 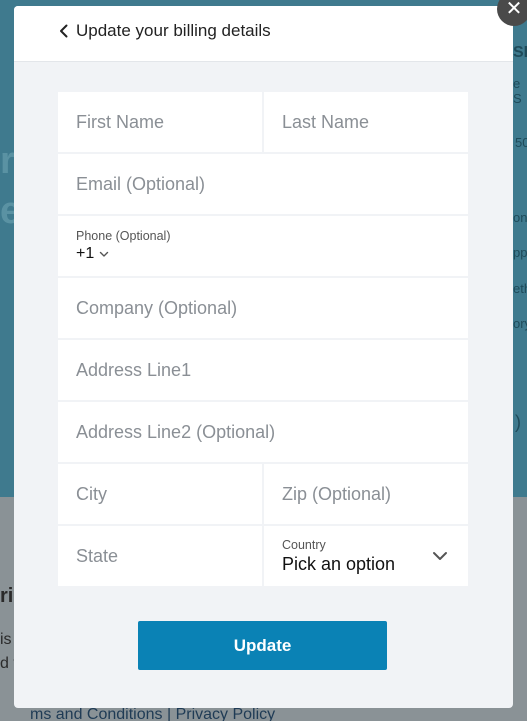 What do you see at coordinates (85, 253) in the screenshot?
I see `phone-country-code: +1` at bounding box center [85, 253].